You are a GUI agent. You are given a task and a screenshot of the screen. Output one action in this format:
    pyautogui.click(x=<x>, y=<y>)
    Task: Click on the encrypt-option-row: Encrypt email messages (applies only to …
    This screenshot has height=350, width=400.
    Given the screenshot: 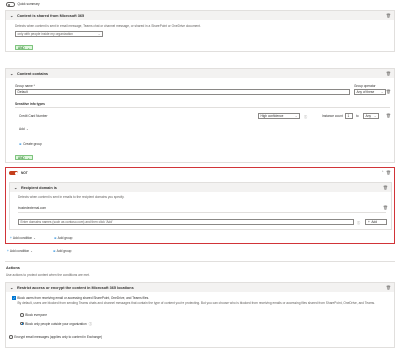 What is the action you would take?
    pyautogui.click(x=55, y=337)
    